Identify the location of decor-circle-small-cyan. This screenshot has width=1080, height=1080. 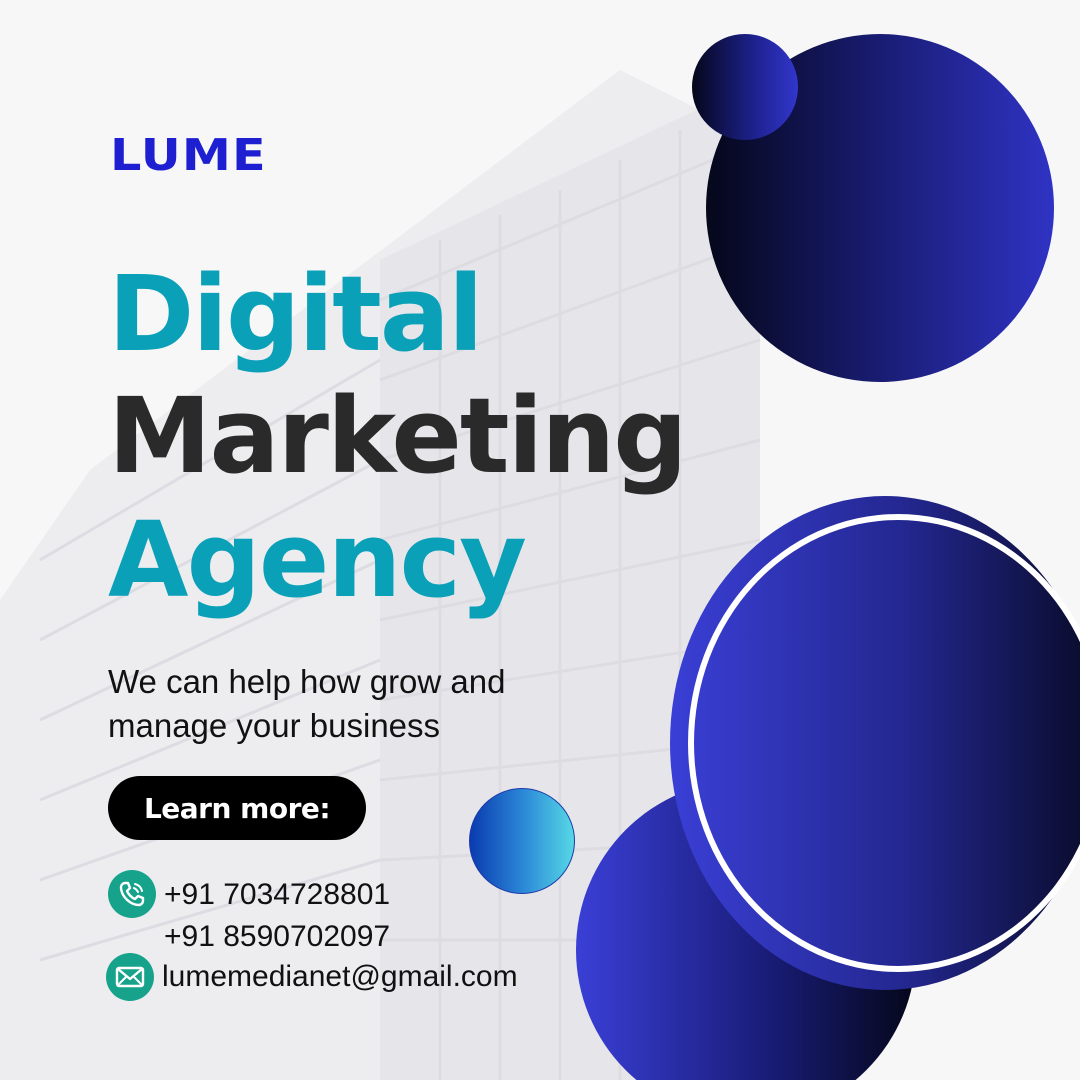
(522, 841).